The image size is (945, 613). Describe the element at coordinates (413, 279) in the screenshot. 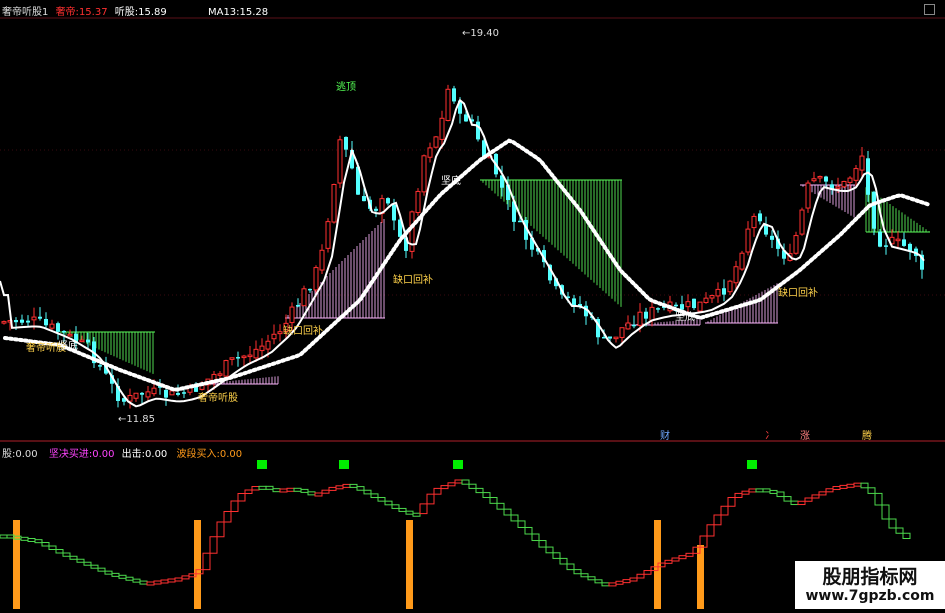

I see `gap-label-1: 缺口回补` at that location.